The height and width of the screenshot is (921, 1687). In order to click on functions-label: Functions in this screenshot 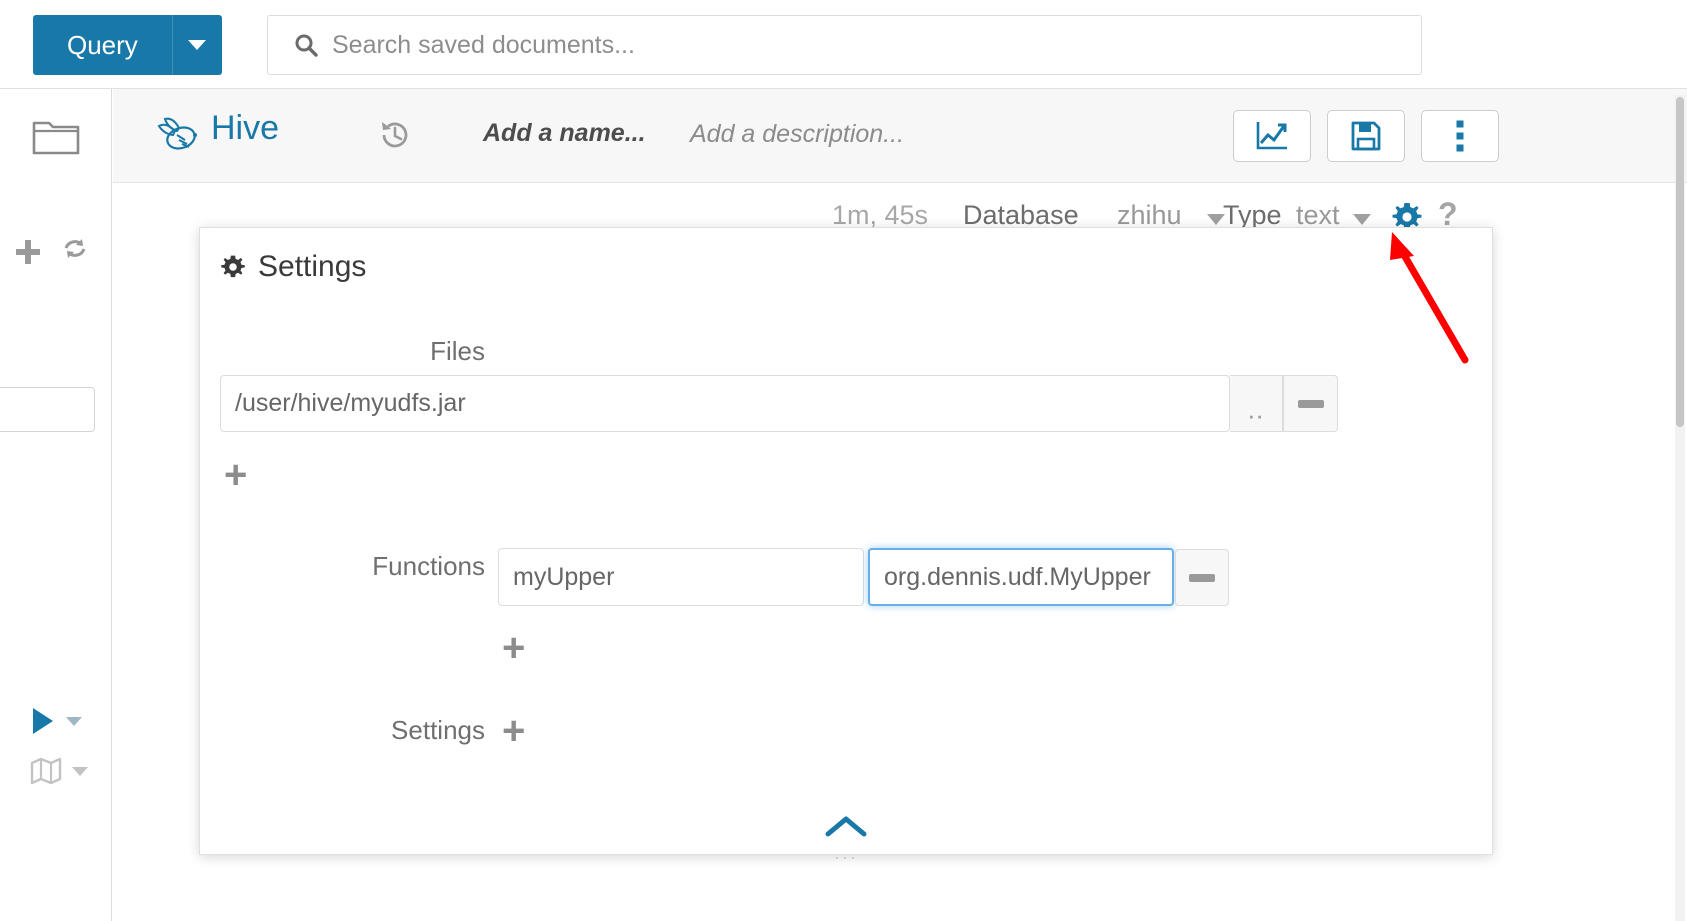, I will do `click(428, 566)`.